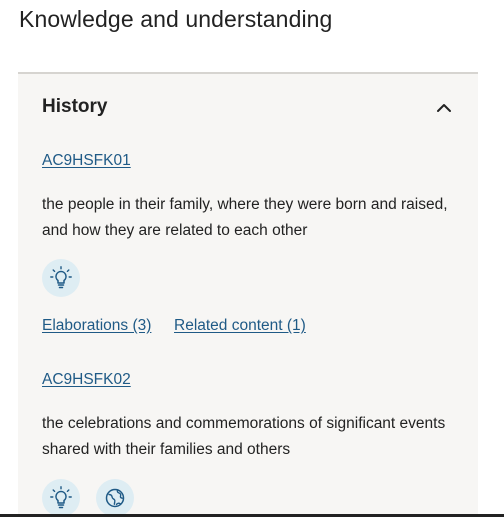 The height and width of the screenshot is (517, 504). Describe the element at coordinates (75, 106) in the screenshot. I see `accordion-title: History` at that location.